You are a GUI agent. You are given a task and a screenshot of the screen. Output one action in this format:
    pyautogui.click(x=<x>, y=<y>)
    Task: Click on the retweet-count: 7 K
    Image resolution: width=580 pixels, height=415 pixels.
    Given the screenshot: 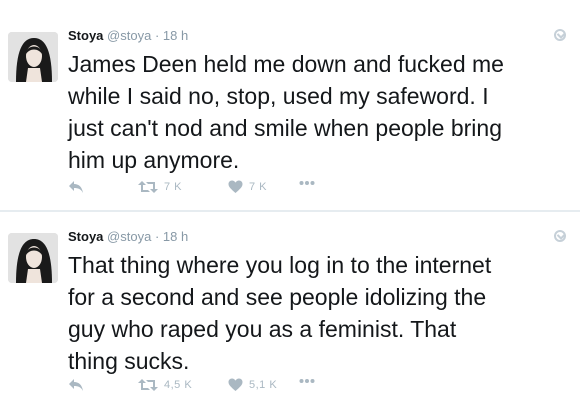 What is the action you would take?
    pyautogui.click(x=173, y=187)
    